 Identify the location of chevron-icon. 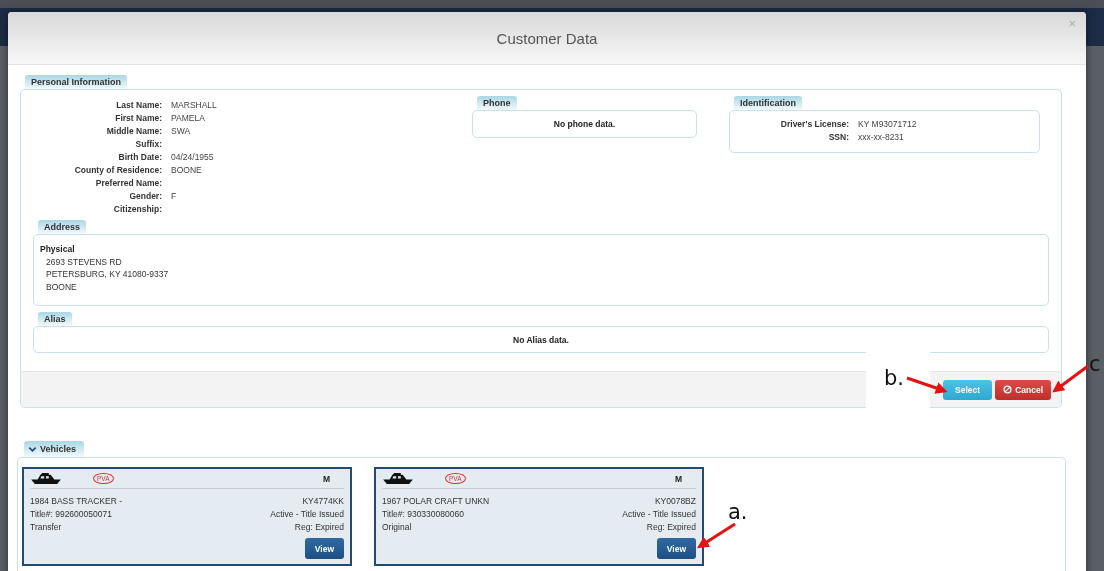
(32, 449).